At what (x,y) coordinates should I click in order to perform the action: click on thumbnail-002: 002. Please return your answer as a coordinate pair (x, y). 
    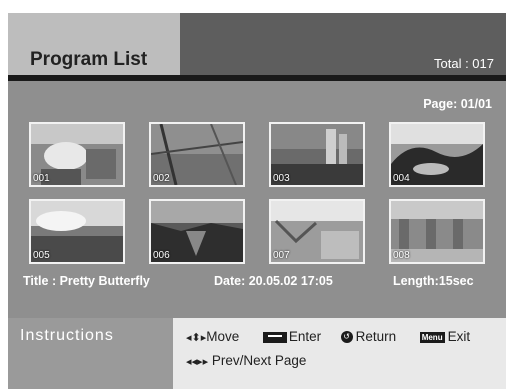
    Looking at the image, I should click on (197, 154).